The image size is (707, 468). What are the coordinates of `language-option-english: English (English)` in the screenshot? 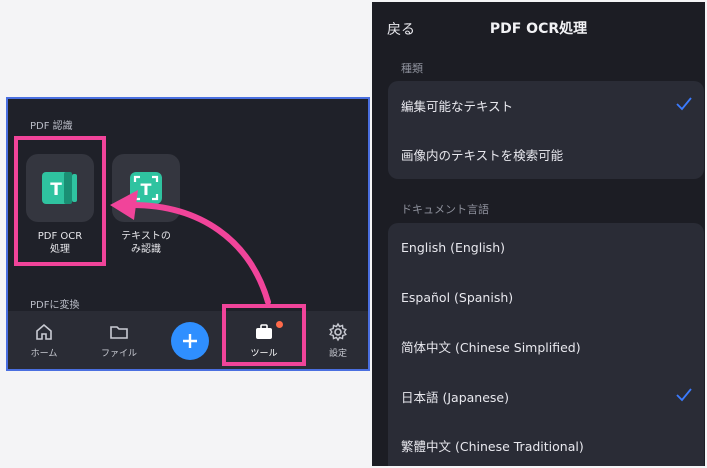 It's located at (546, 247).